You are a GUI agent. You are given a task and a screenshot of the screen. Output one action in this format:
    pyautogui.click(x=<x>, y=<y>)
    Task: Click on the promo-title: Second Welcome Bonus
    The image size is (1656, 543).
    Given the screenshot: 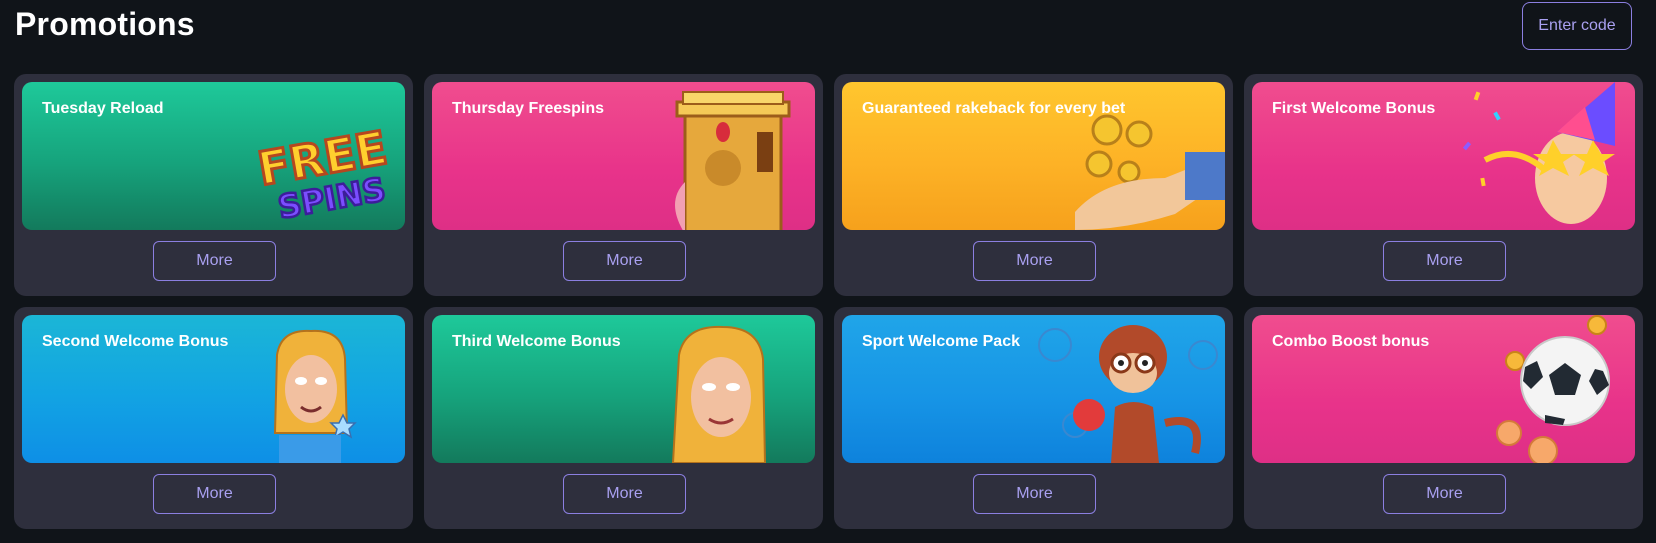 What is the action you would take?
    pyautogui.click(x=135, y=341)
    